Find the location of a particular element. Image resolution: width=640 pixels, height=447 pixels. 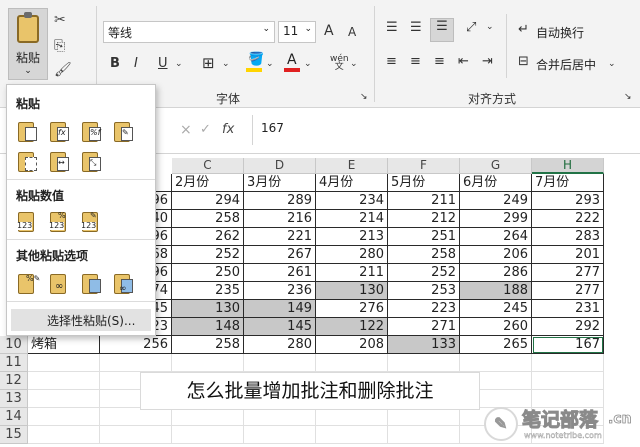

table-cell: 235 is located at coordinates (208, 291).